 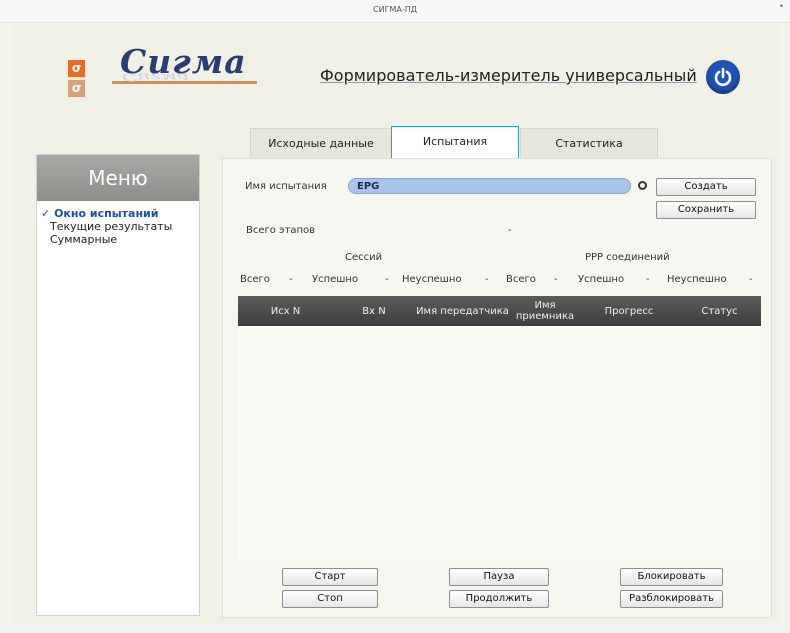 I want to click on column-header-out-n: Исх N, so click(x=285, y=311).